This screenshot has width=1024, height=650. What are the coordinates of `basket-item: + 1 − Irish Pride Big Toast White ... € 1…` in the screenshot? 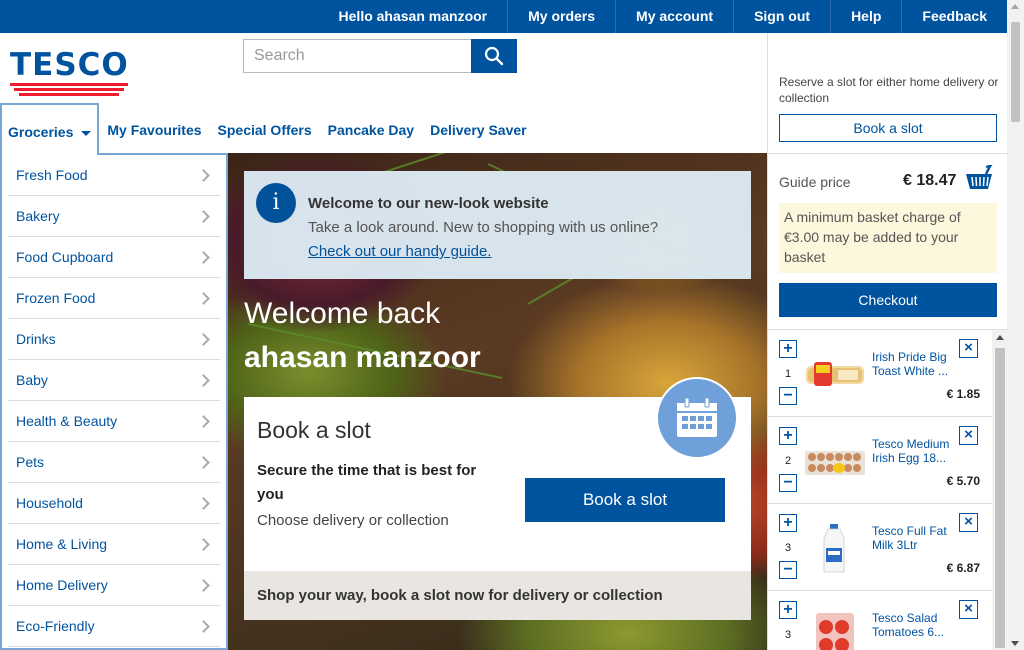 It's located at (880, 373).